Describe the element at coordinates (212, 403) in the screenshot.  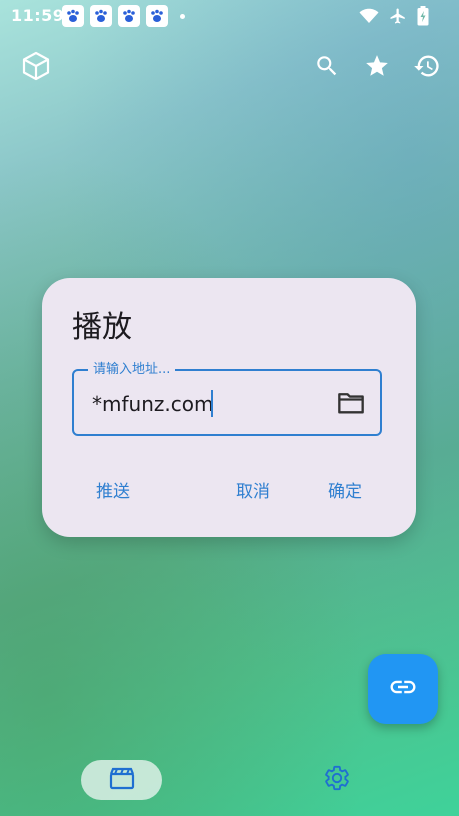
I see `text-caret` at that location.